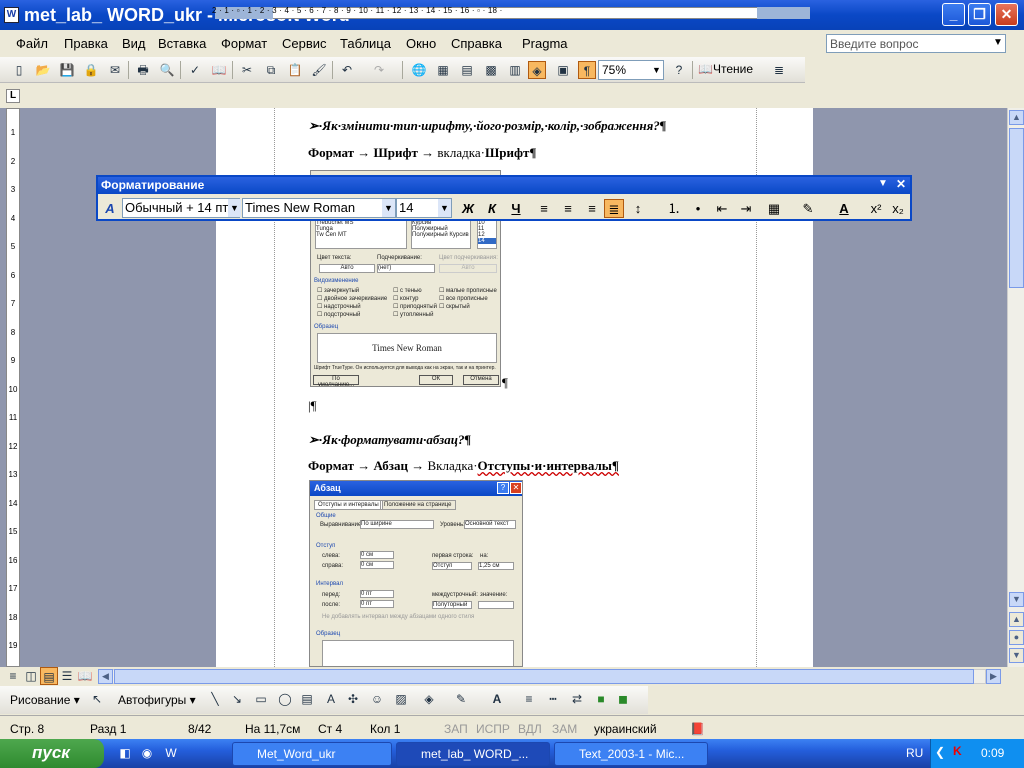  I want to click on formatting-toolbar-title: Форматирование, so click(504, 185).